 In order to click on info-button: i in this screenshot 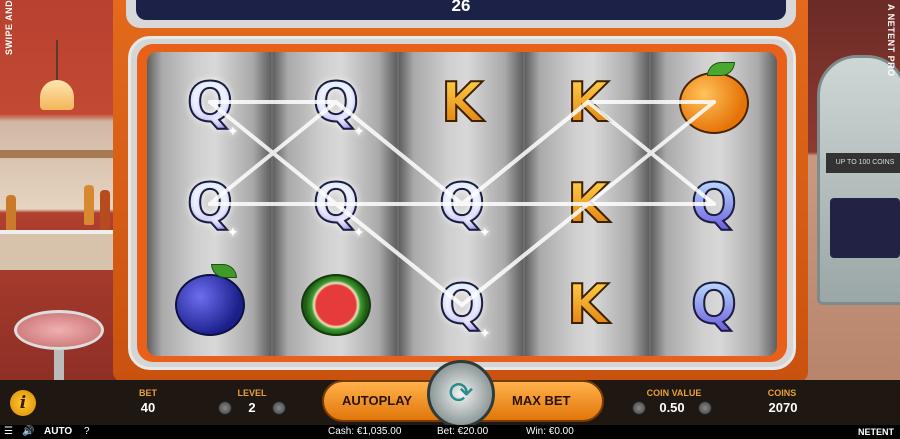, I will do `click(23, 403)`.